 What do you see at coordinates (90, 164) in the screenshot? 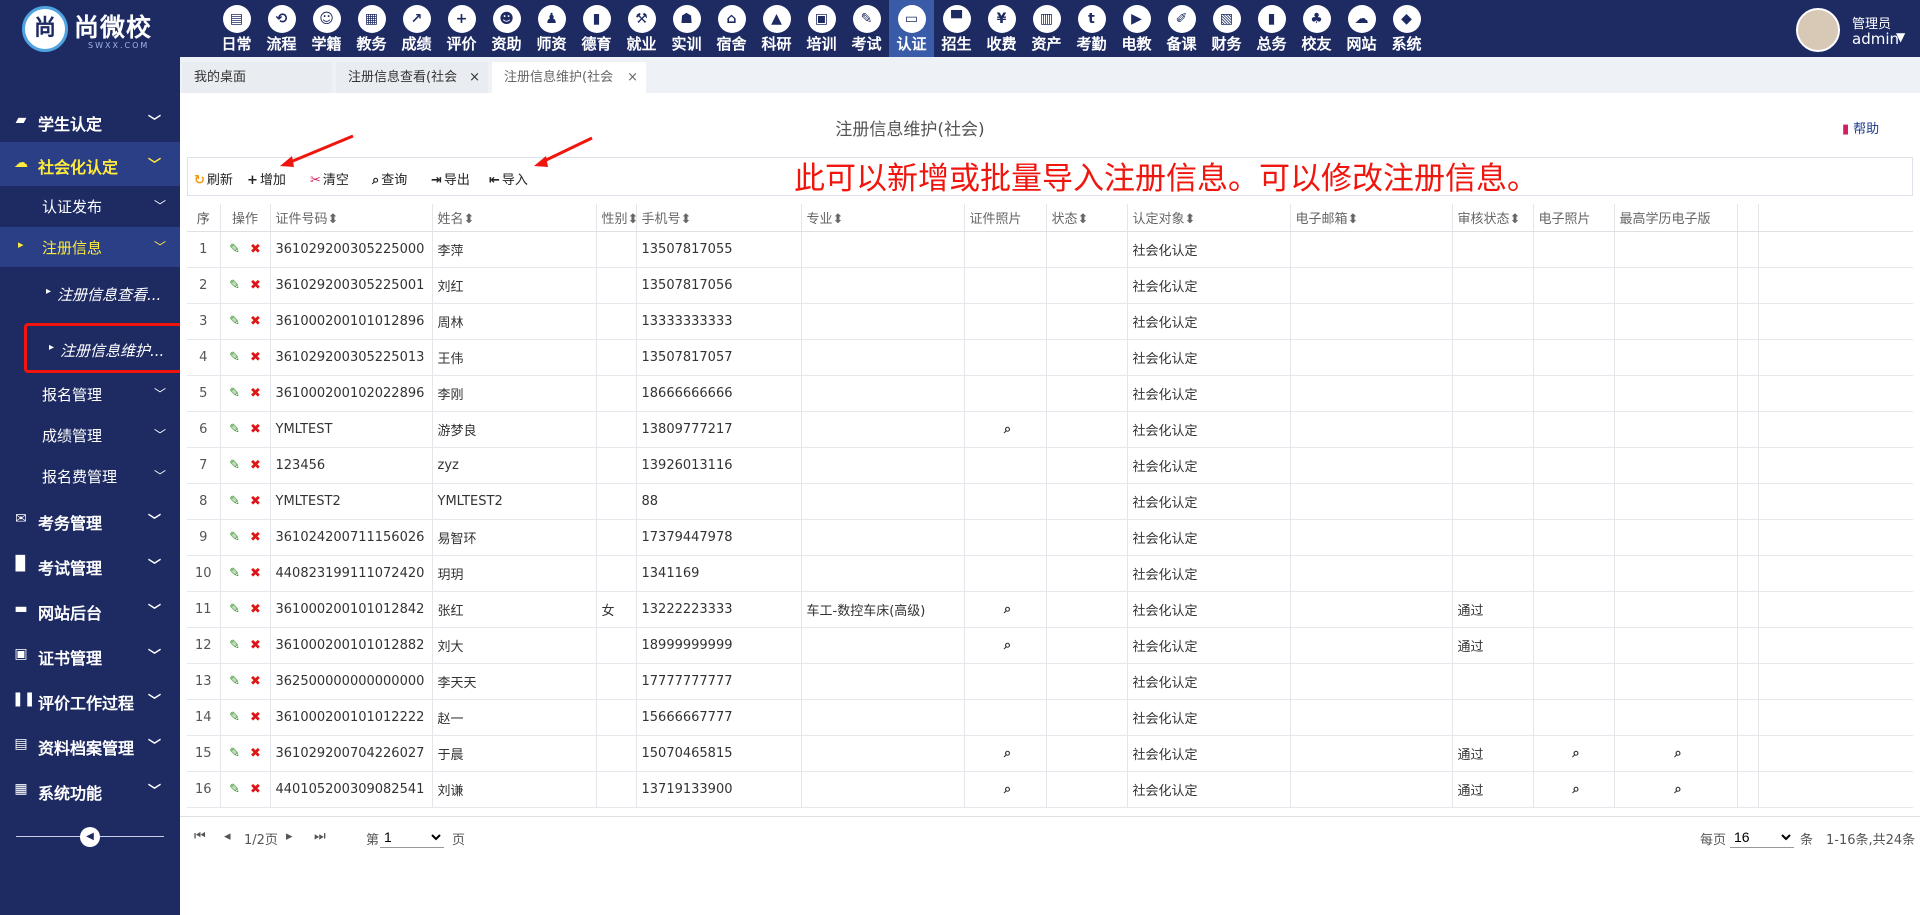
I see `sidebar-group-social-cert: ☁ 社会化认定 ﹀` at bounding box center [90, 164].